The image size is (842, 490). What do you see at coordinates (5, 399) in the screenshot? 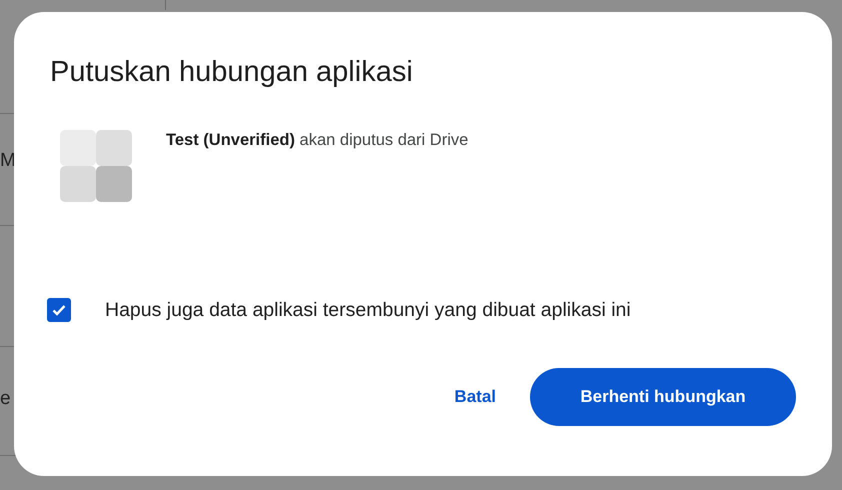
I see `background-text: e` at bounding box center [5, 399].